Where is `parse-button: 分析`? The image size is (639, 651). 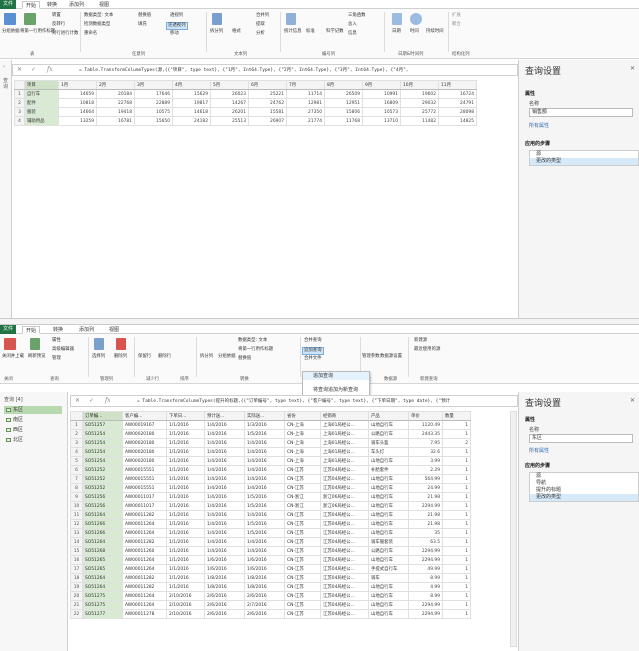 parse-button: 分析 is located at coordinates (260, 34).